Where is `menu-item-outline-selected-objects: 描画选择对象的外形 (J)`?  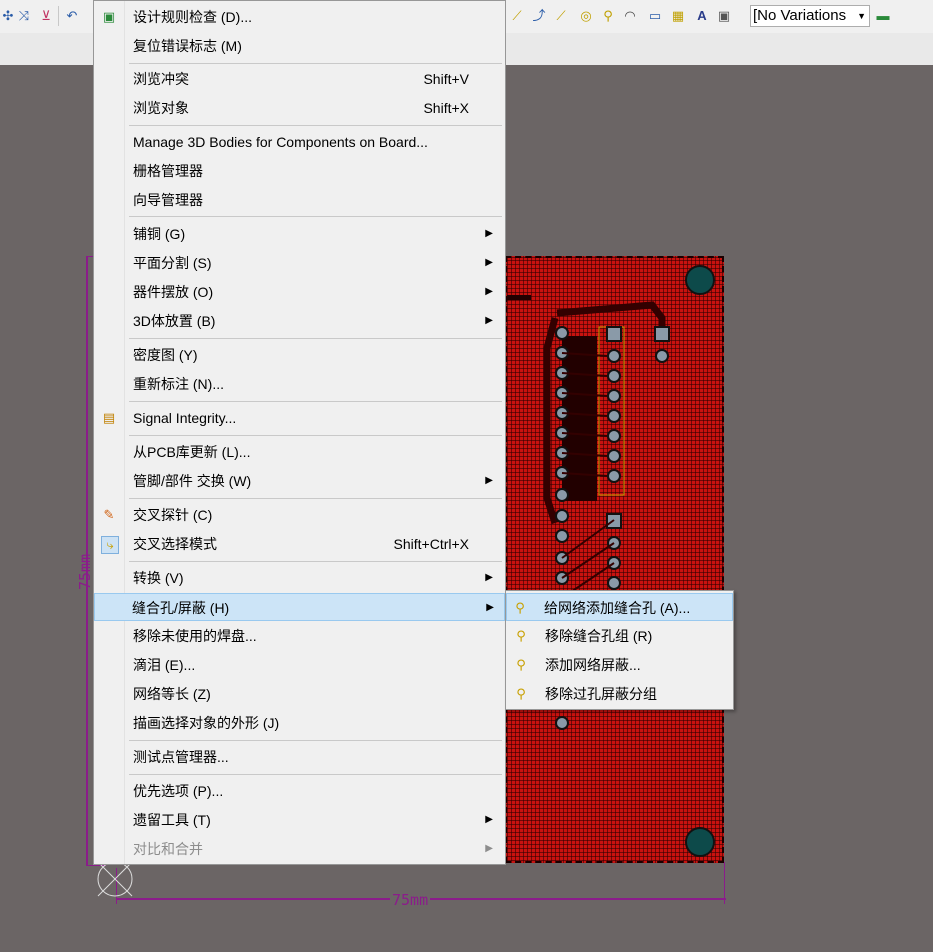
menu-item-outline-selected-objects: 描画选择对象的外形 (J) is located at coordinates (299, 723).